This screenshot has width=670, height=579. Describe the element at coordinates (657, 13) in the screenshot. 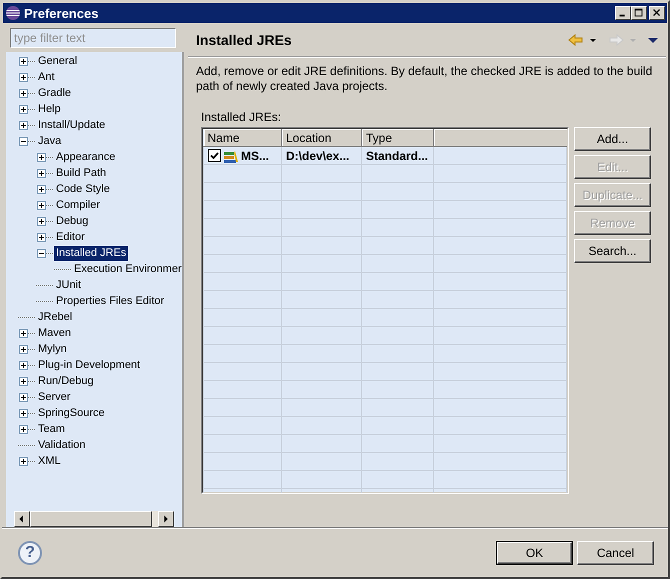

I see `close-button` at that location.